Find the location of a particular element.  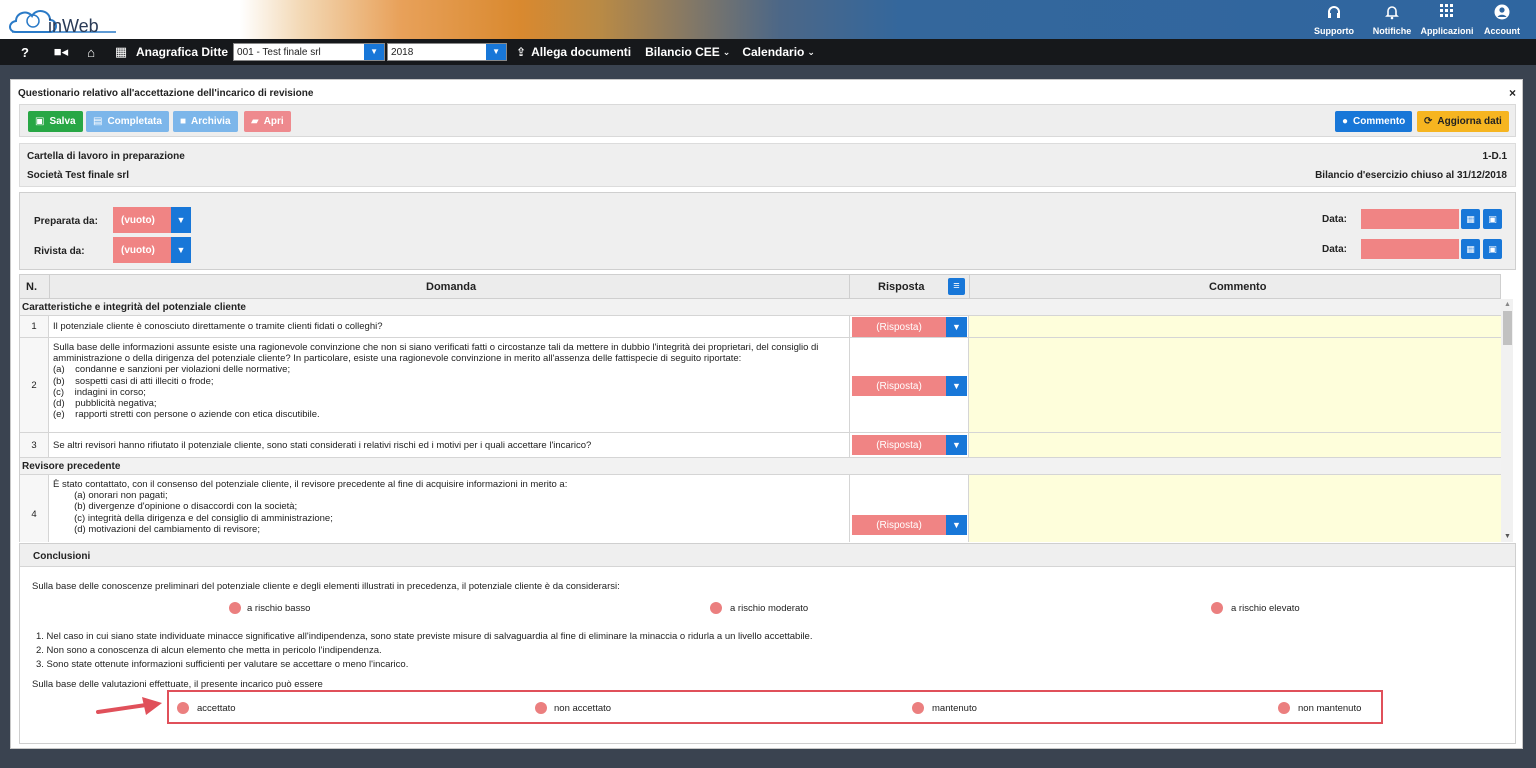

column-number-header: N. is located at coordinates (31, 287).